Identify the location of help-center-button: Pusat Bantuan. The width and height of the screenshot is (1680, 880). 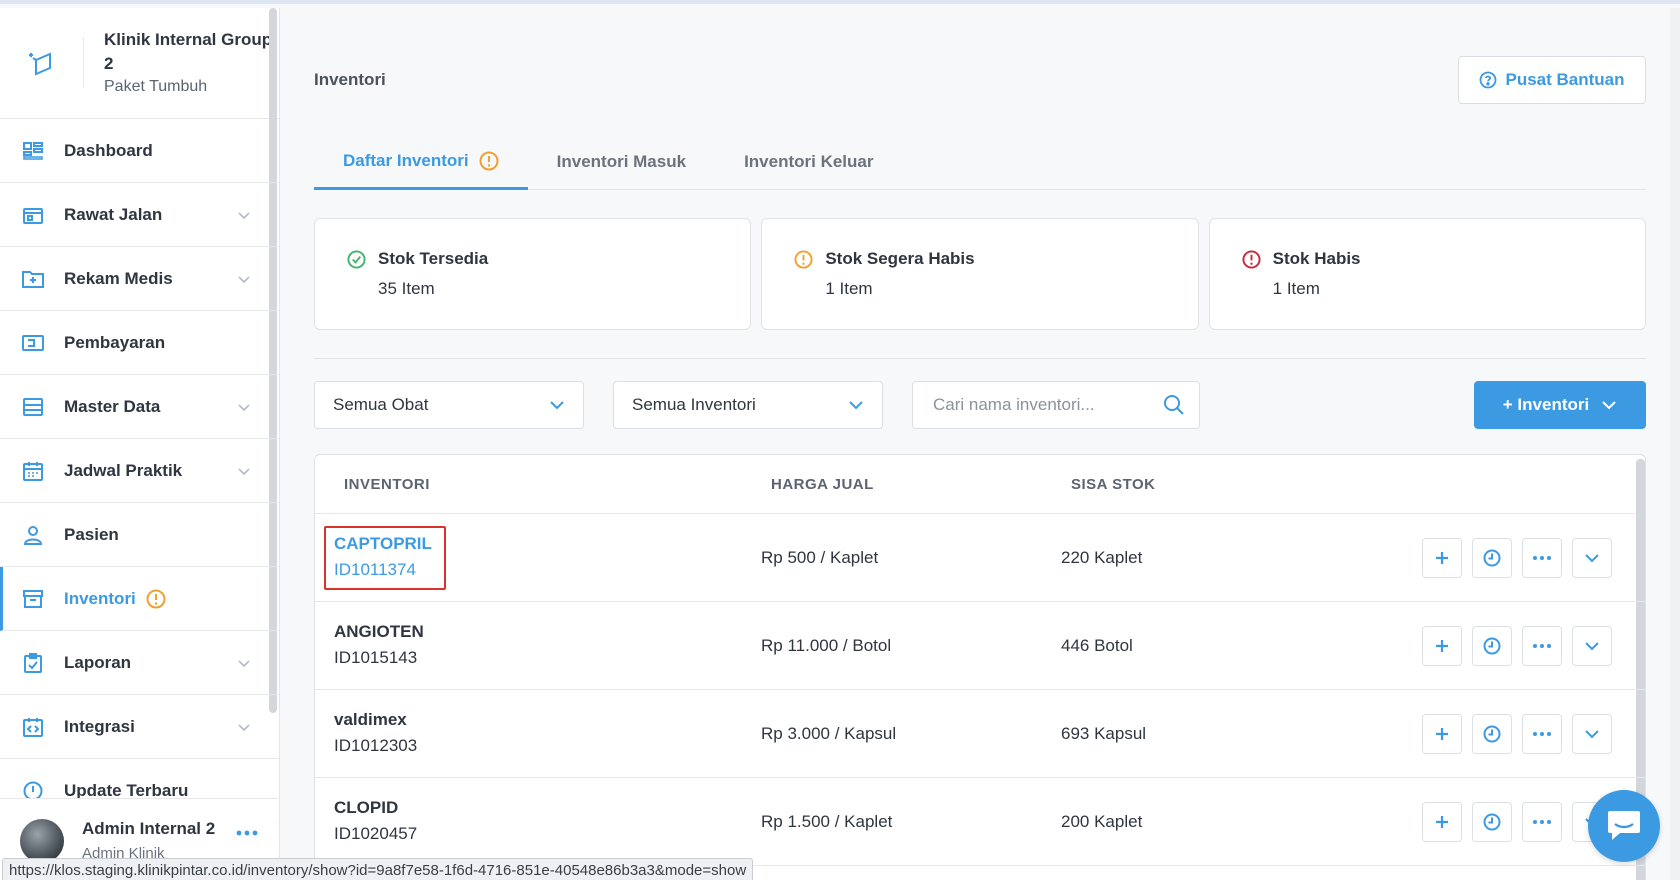
(1552, 80).